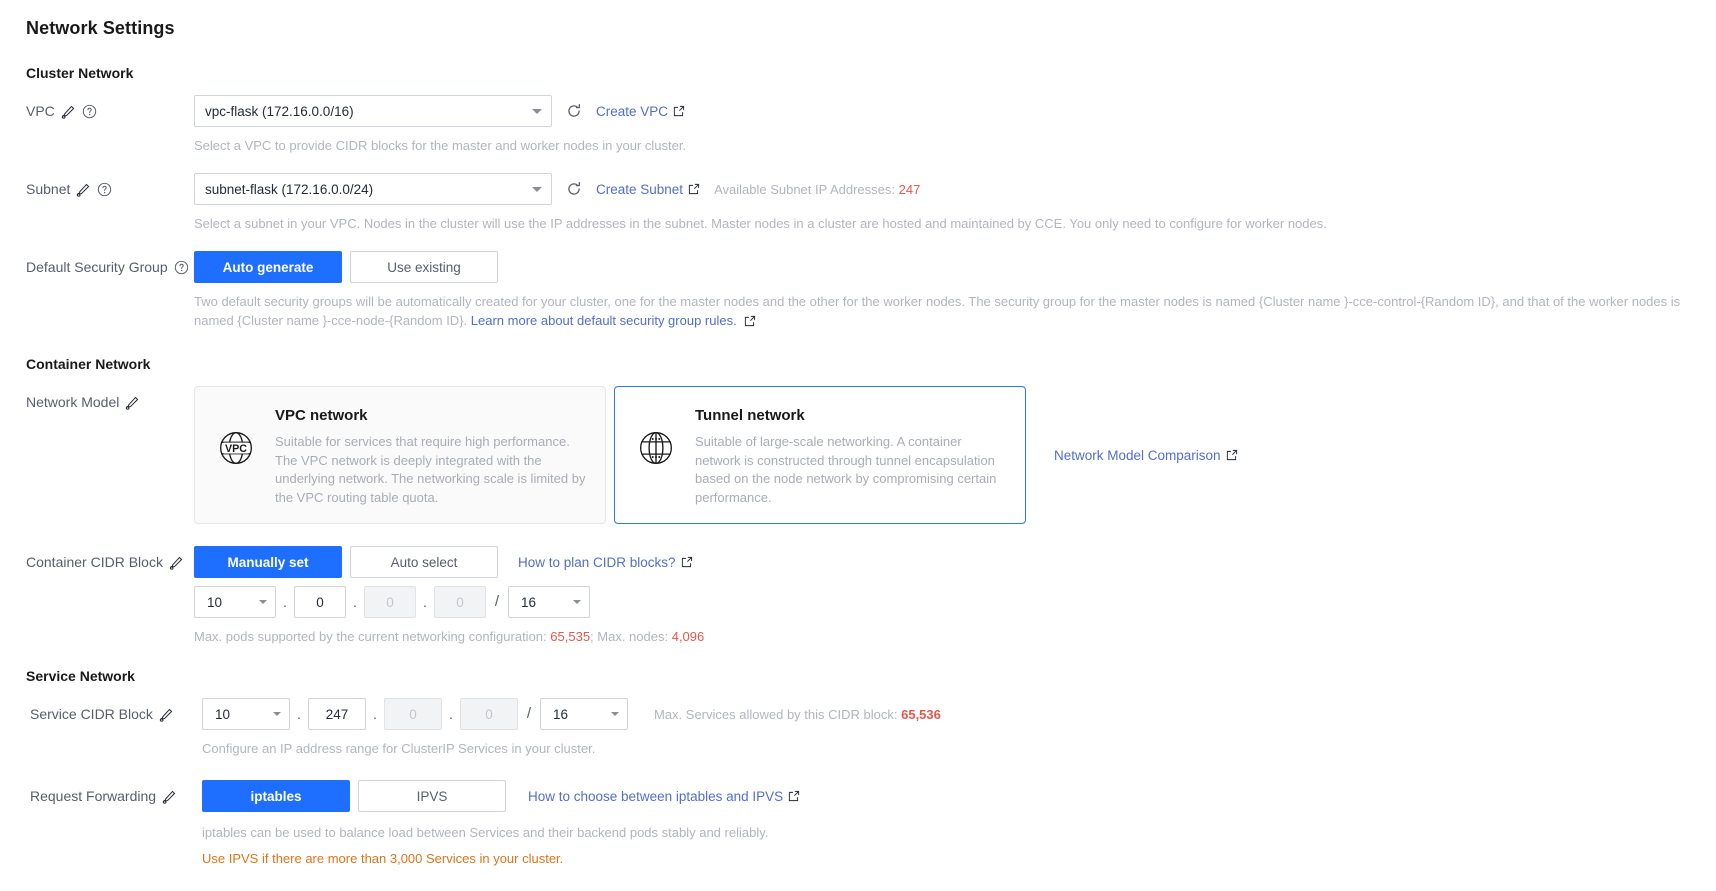 The width and height of the screenshot is (1716, 891). Describe the element at coordinates (88, 364) in the screenshot. I see `section-title-container-network: Container Network` at that location.